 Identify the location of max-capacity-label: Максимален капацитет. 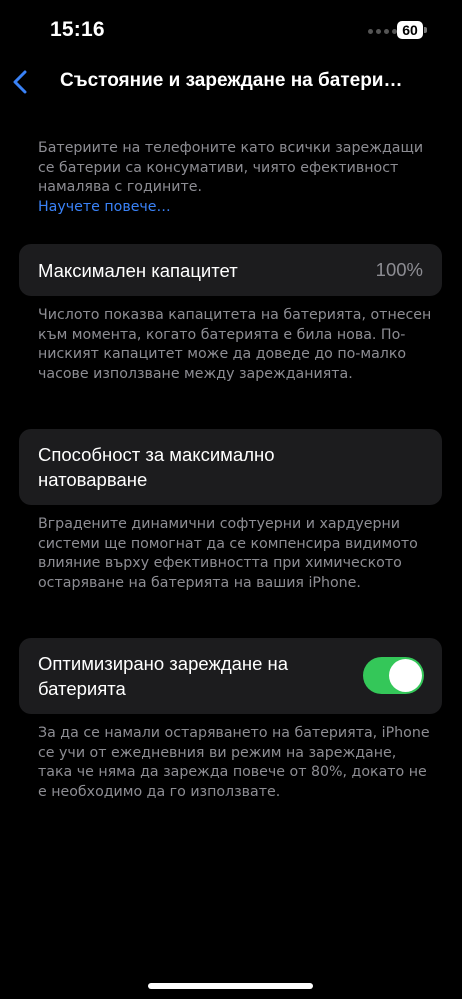
(138, 270).